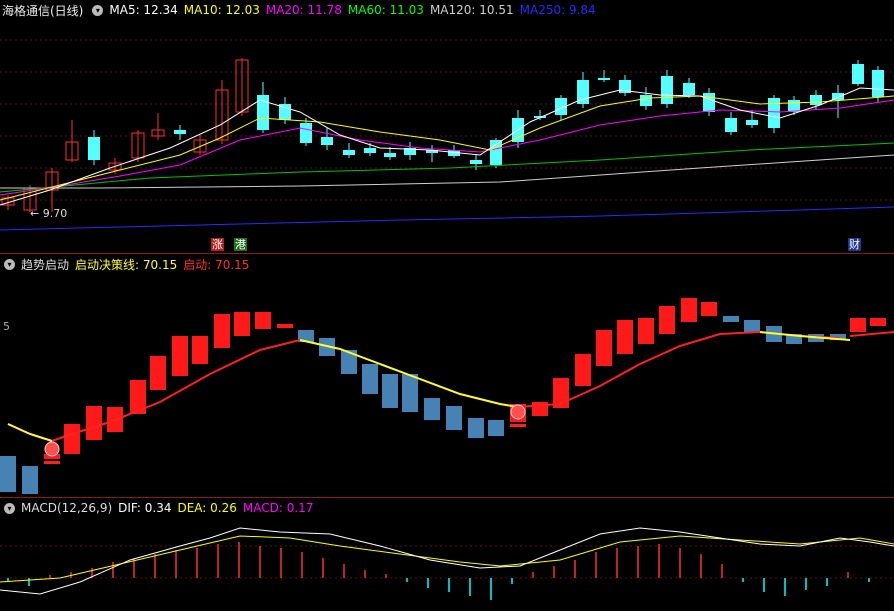 This screenshot has width=894, height=611. What do you see at coordinates (49, 213) in the screenshot?
I see `low-price-marker: ← 9.70` at bounding box center [49, 213].